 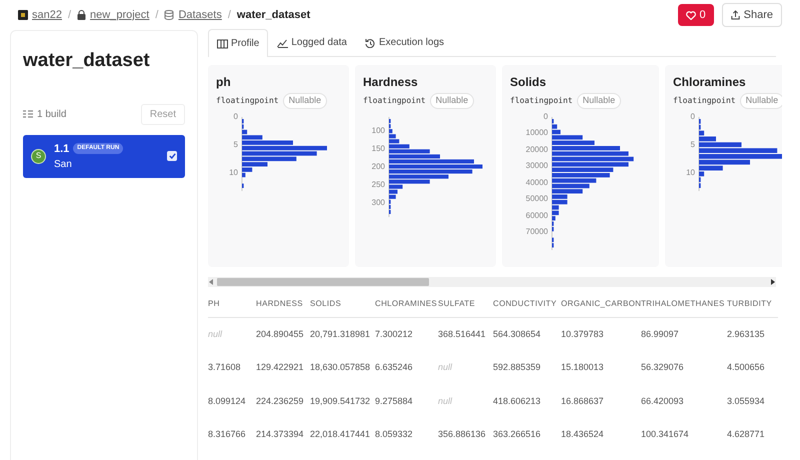 What do you see at coordinates (691, 15) in the screenshot?
I see `heart-icon` at bounding box center [691, 15].